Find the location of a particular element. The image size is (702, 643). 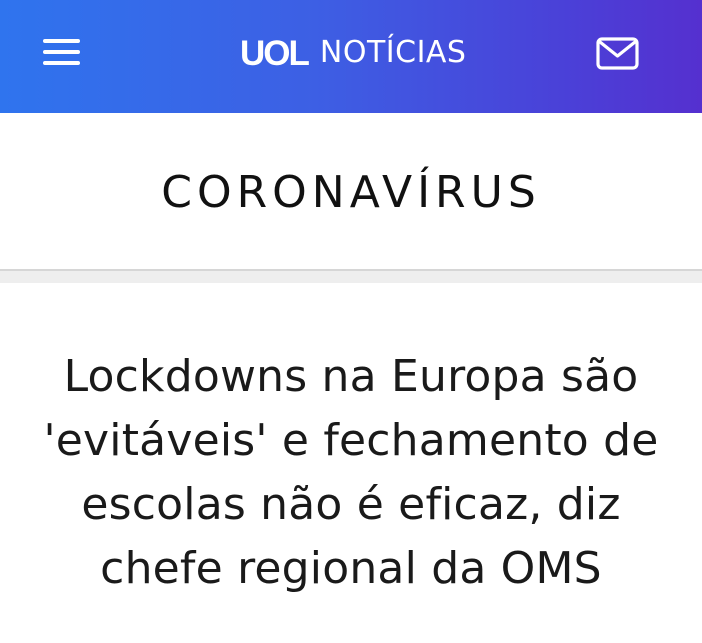

uol-logo: UOL is located at coordinates (275, 53).